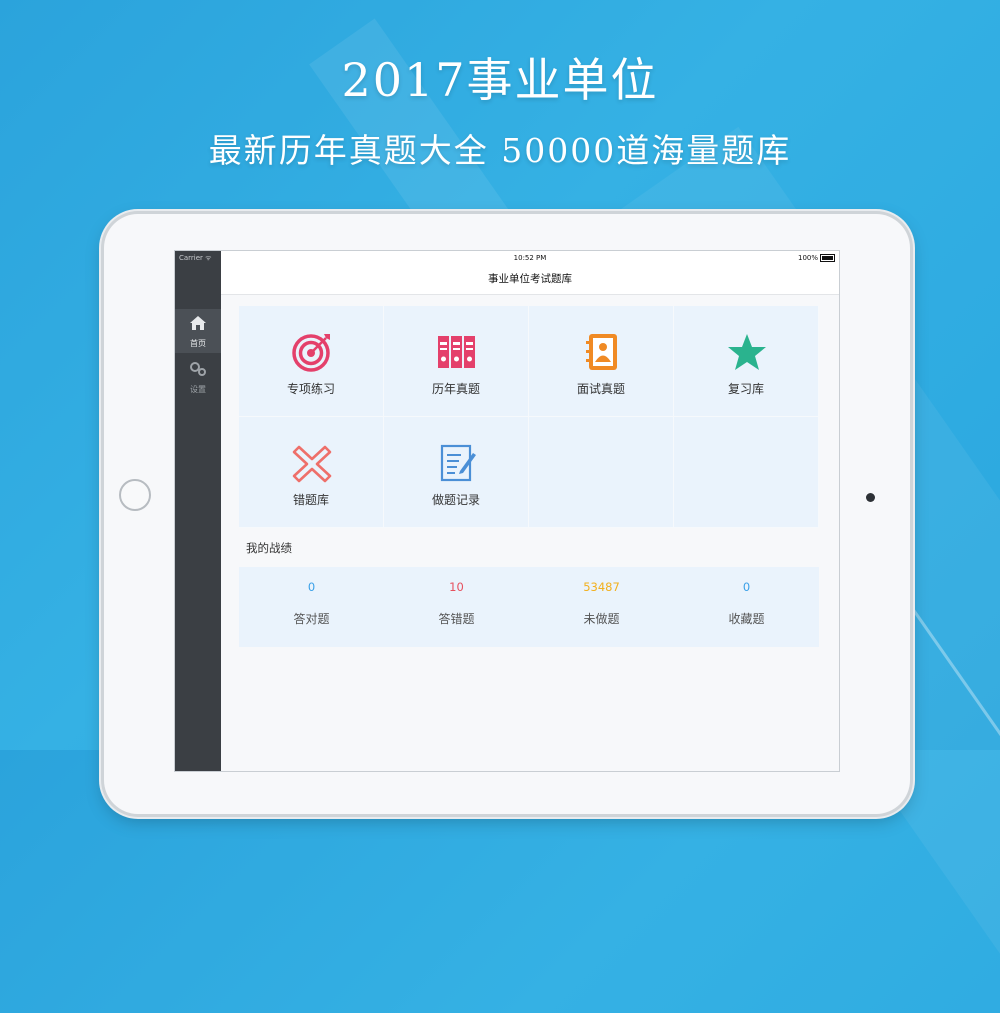  What do you see at coordinates (311, 607) in the screenshot?
I see `stat-correct: 0 答对题` at bounding box center [311, 607].